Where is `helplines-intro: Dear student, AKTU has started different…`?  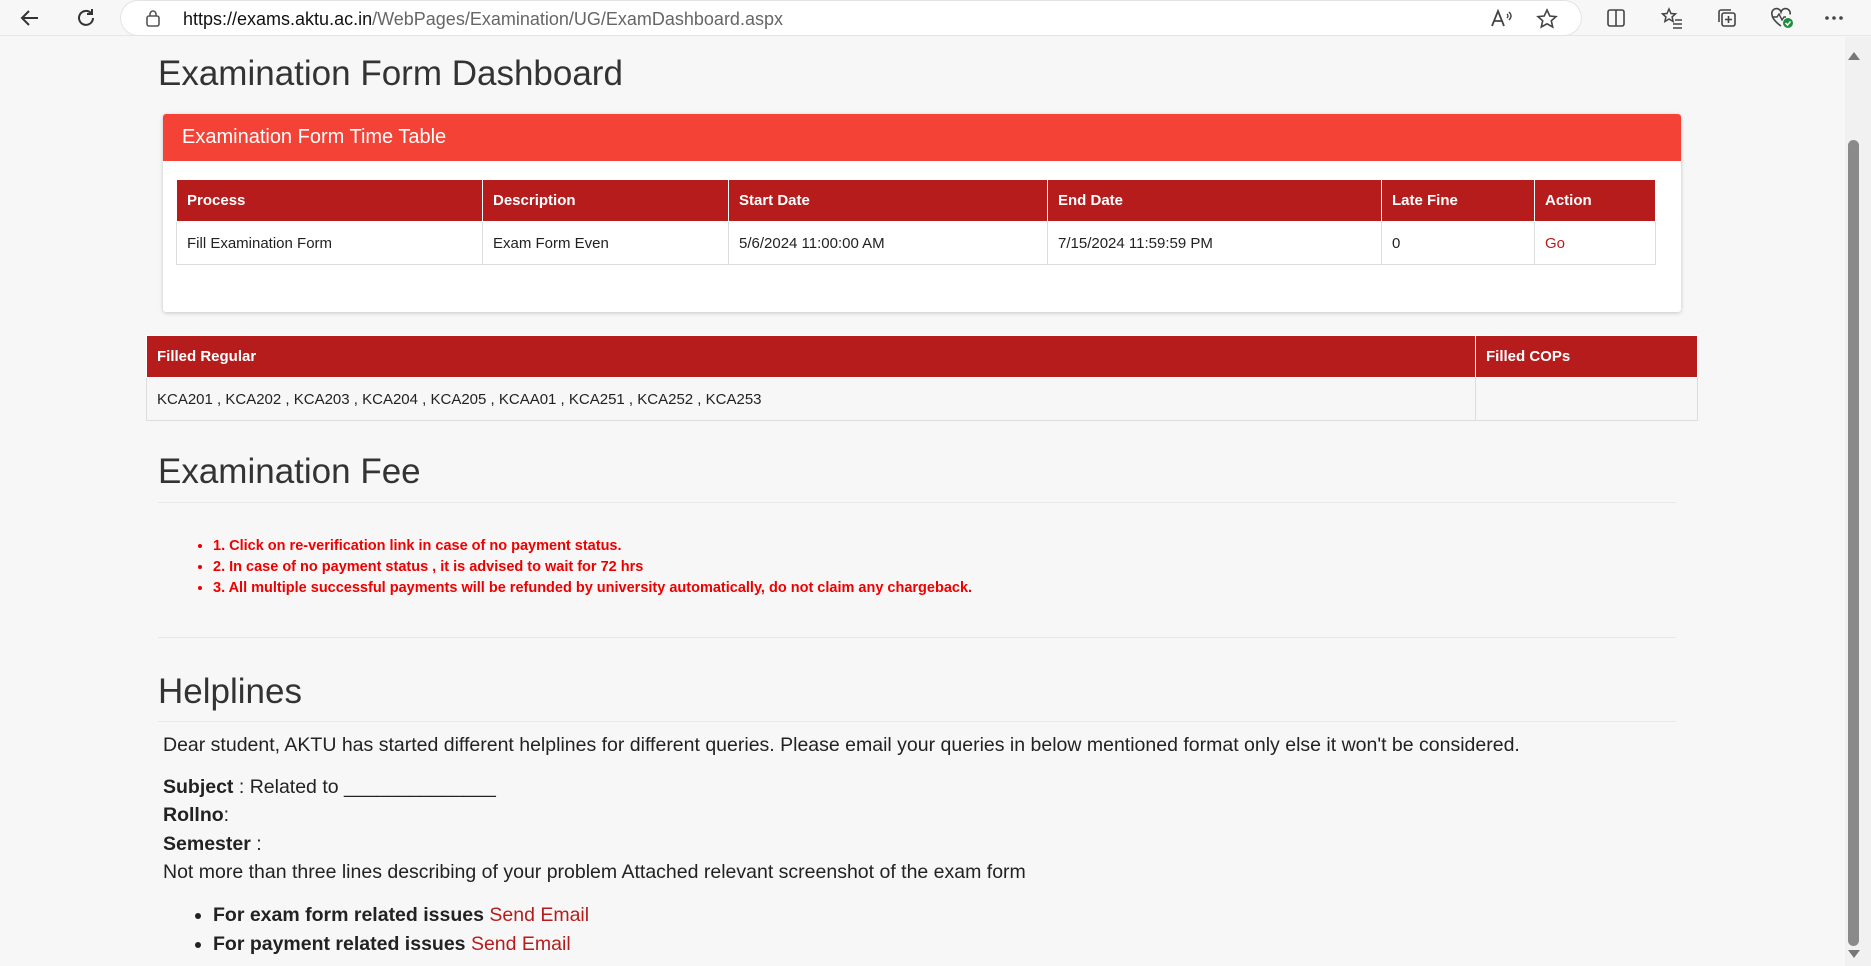 helplines-intro: Dear student, AKTU has started different… is located at coordinates (841, 745).